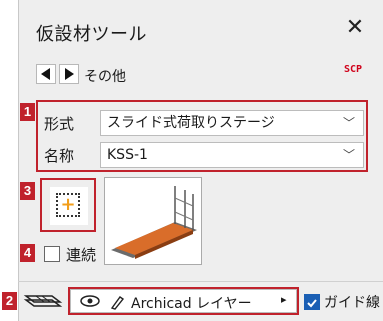  What do you see at coordinates (90, 301) in the screenshot?
I see `eye-icon` at bounding box center [90, 301].